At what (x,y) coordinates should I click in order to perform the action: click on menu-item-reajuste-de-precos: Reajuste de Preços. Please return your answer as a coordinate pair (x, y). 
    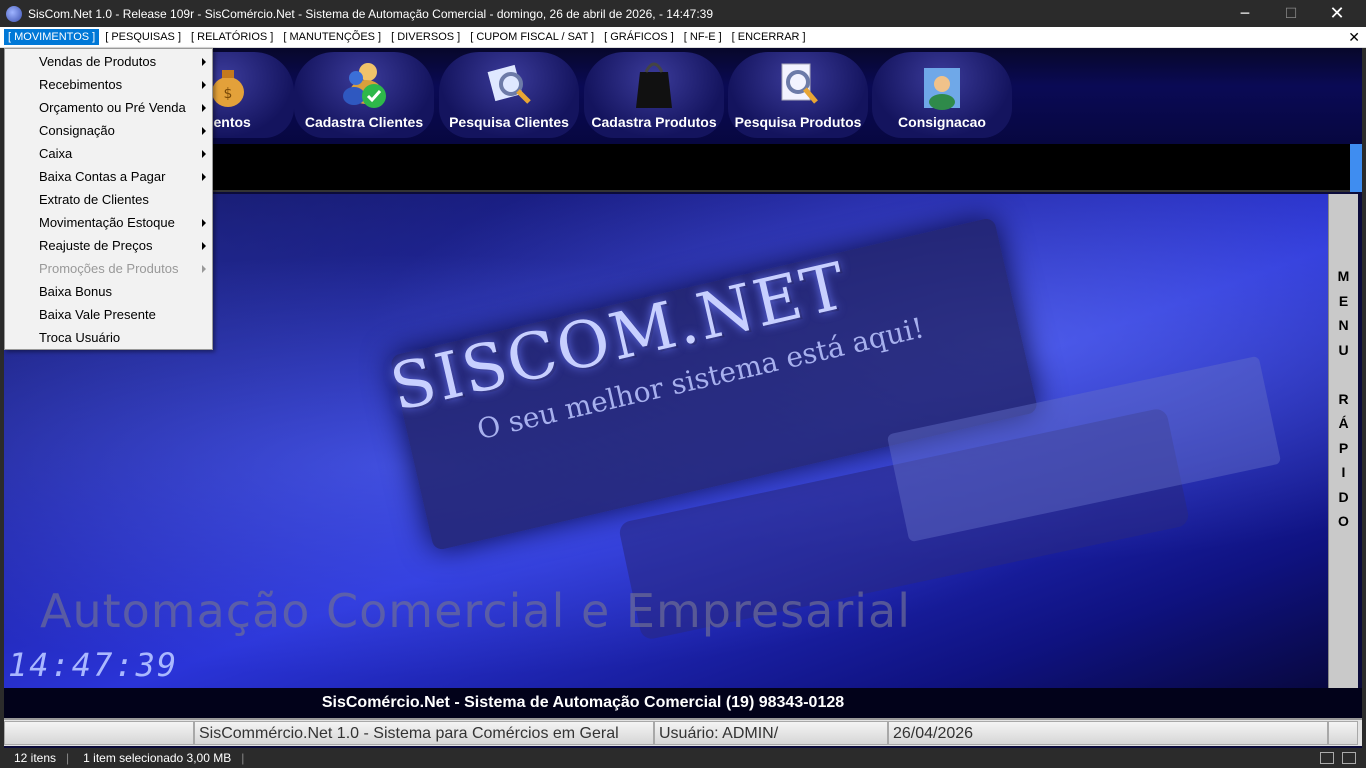
    Looking at the image, I should click on (108, 245).